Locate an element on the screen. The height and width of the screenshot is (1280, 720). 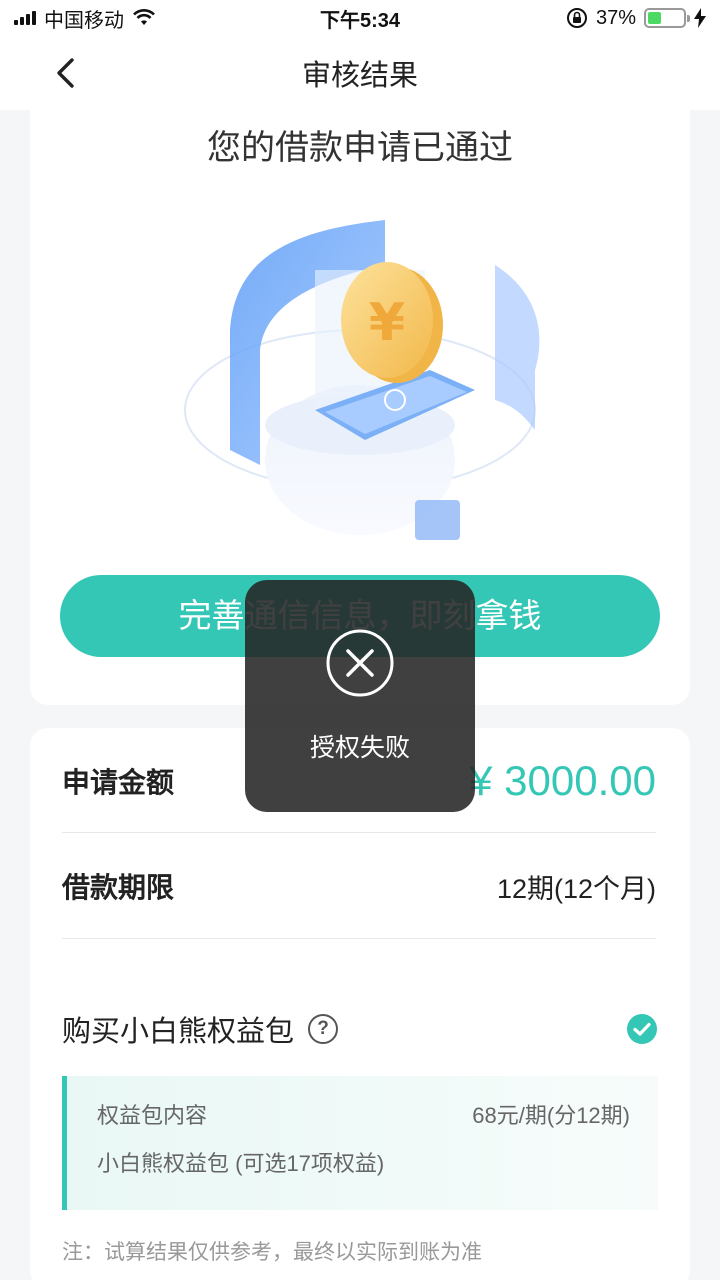
help-icon: ? is located at coordinates (323, 1029).